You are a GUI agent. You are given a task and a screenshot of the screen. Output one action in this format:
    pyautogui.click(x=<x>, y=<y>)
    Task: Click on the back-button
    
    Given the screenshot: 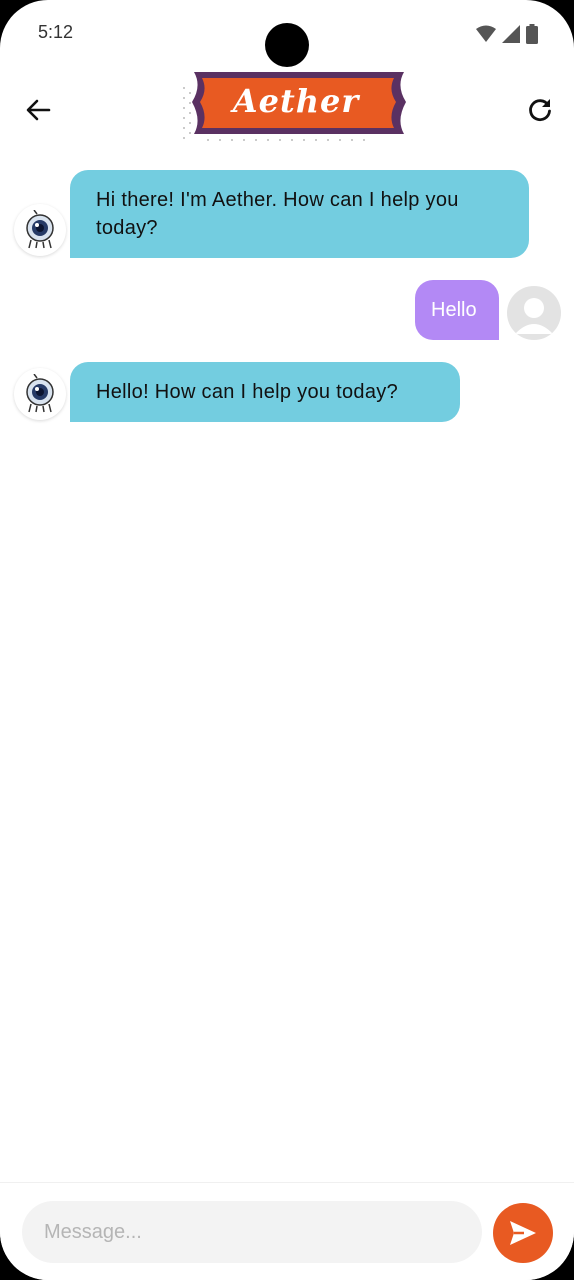 What is the action you would take?
    pyautogui.click(x=38, y=110)
    